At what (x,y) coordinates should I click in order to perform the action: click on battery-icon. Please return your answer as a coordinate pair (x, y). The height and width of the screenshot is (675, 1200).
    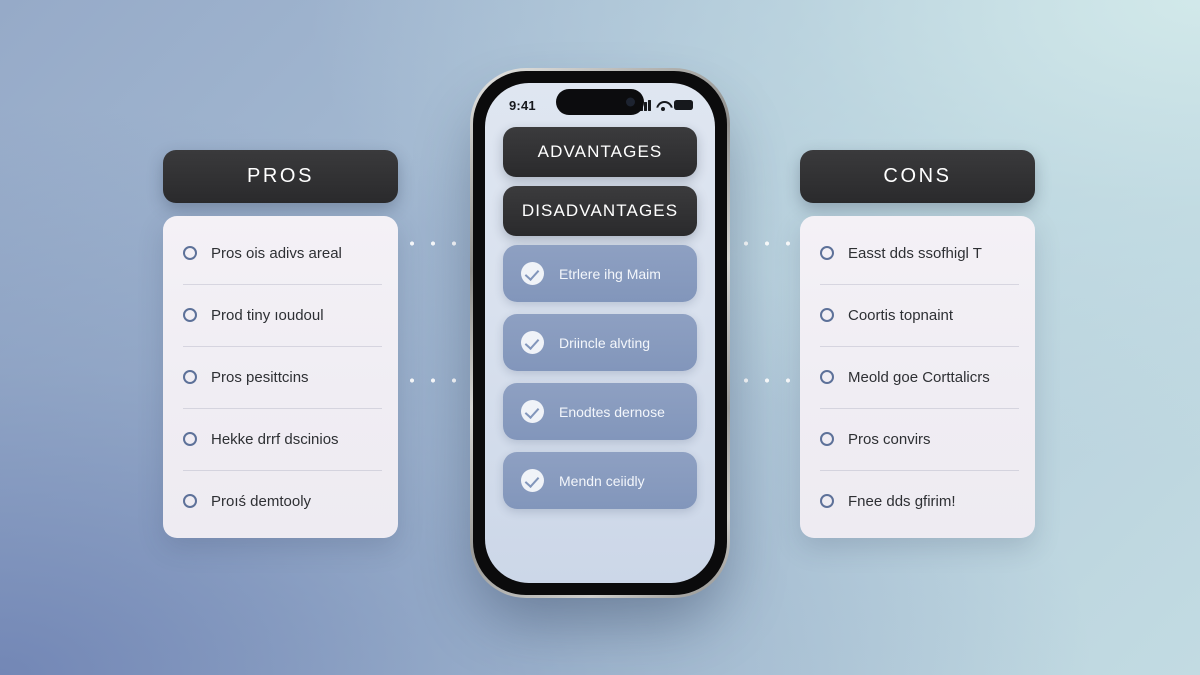
    Looking at the image, I should click on (683, 105).